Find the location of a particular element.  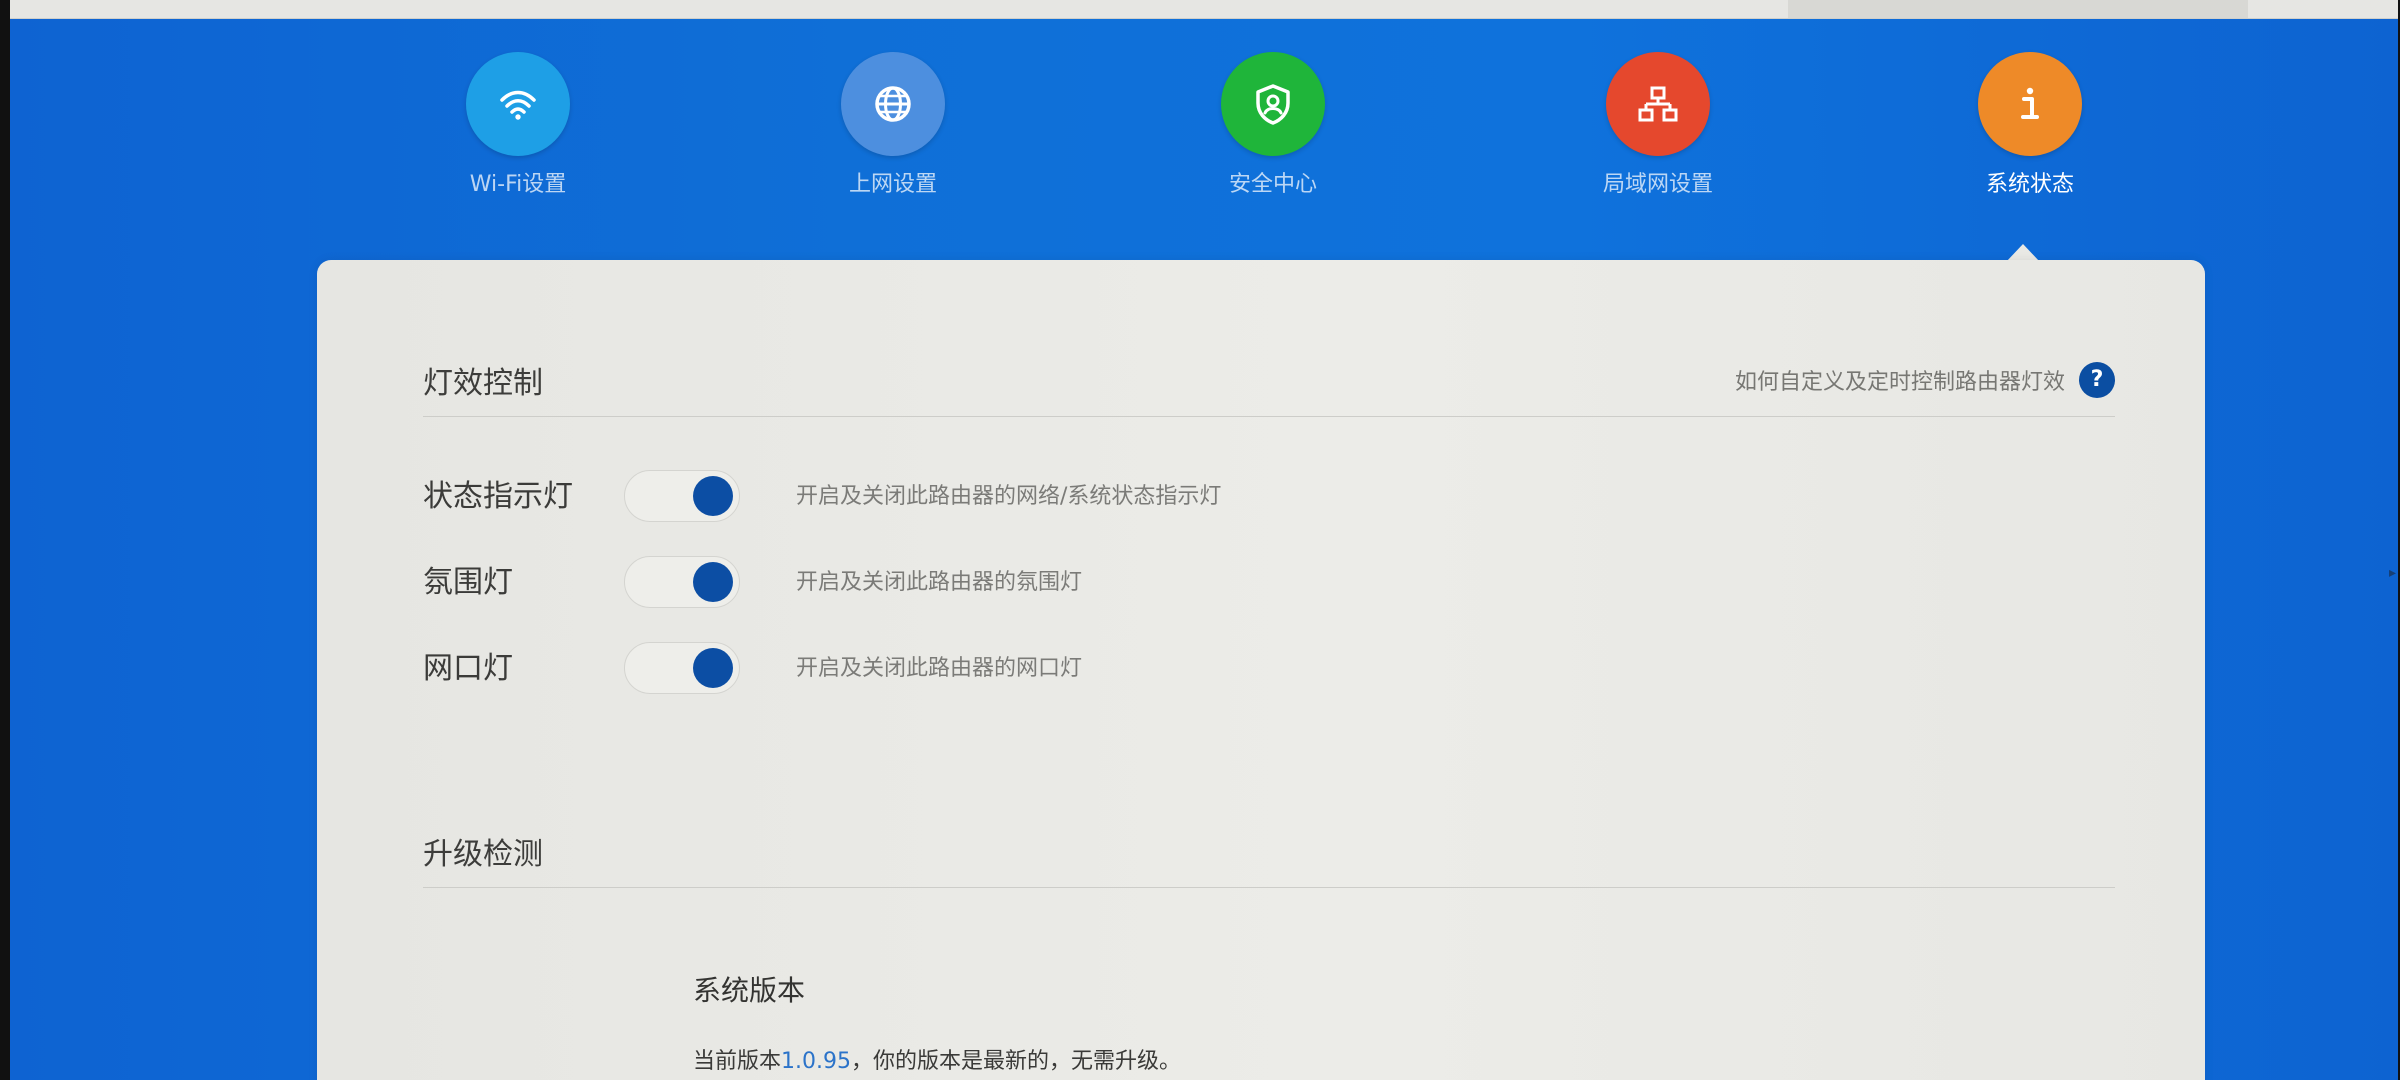

nav-label-wifi-settings: Wi-Fi设置 is located at coordinates (518, 184).